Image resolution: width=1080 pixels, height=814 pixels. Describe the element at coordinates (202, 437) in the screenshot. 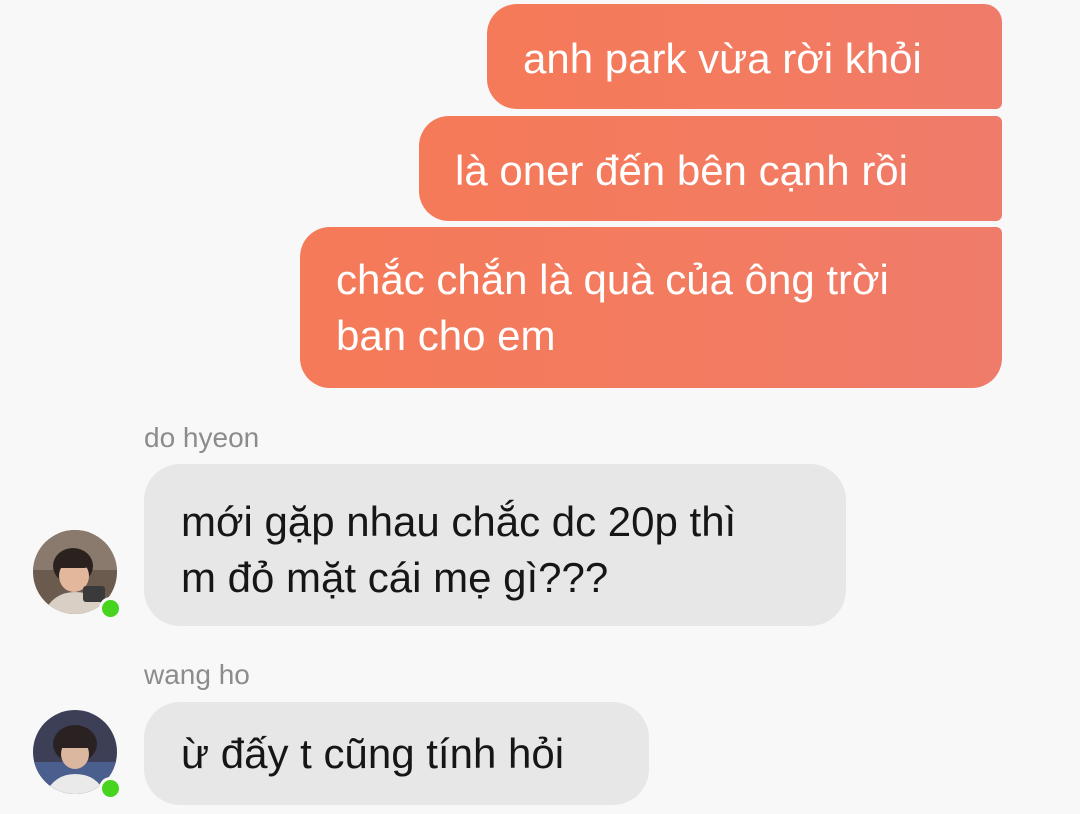

I see `sender-name: do hyeon` at that location.